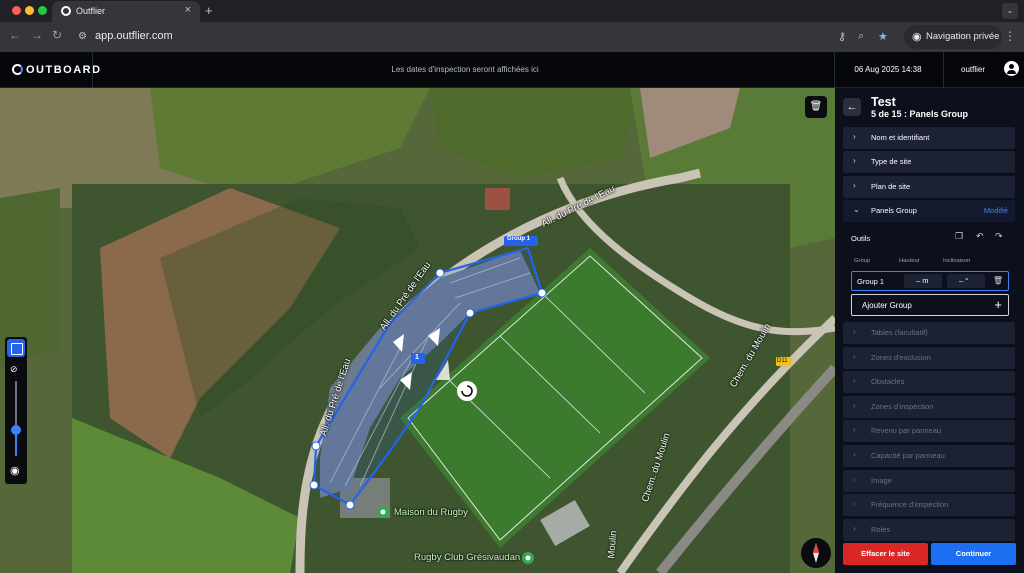 Image resolution: width=1024 pixels, height=573 pixels. I want to click on poi-label: Maison du Rugby, so click(431, 512).